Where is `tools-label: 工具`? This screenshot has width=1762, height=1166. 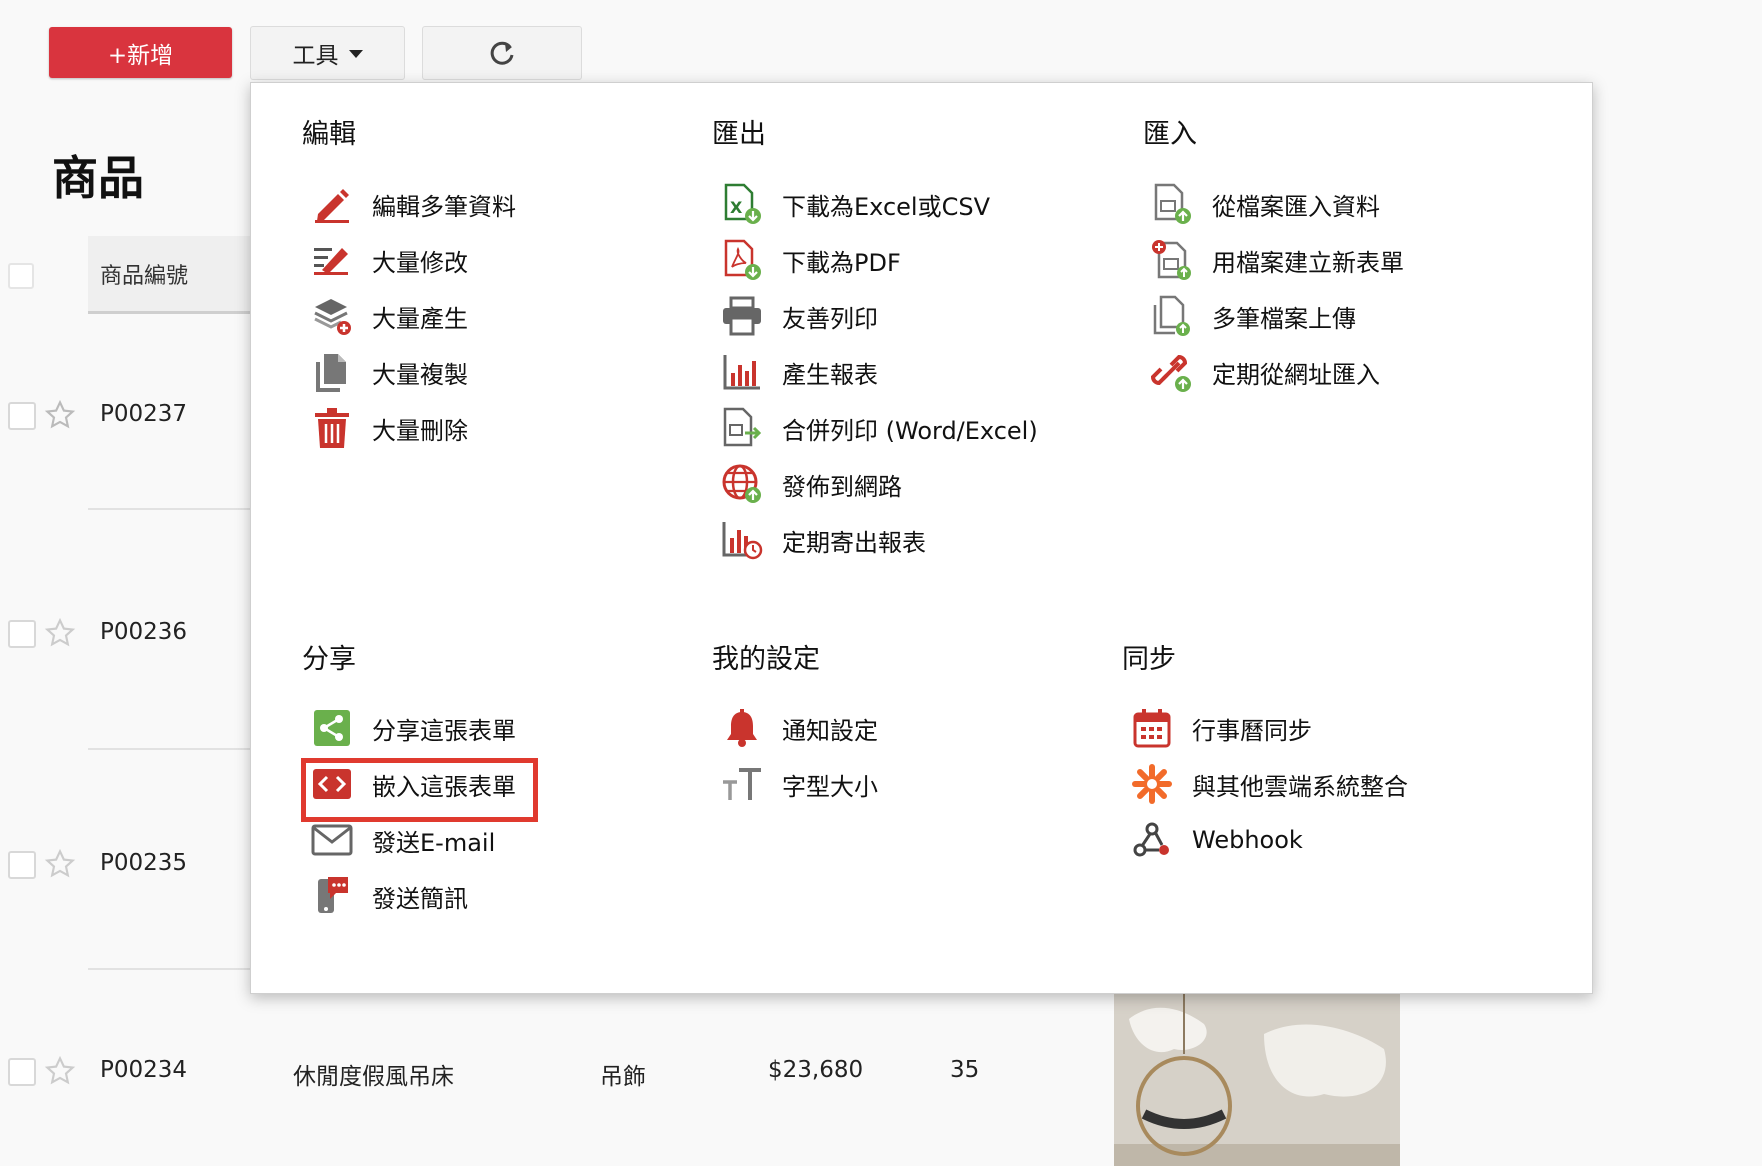
tools-label: 工具 is located at coordinates (315, 56).